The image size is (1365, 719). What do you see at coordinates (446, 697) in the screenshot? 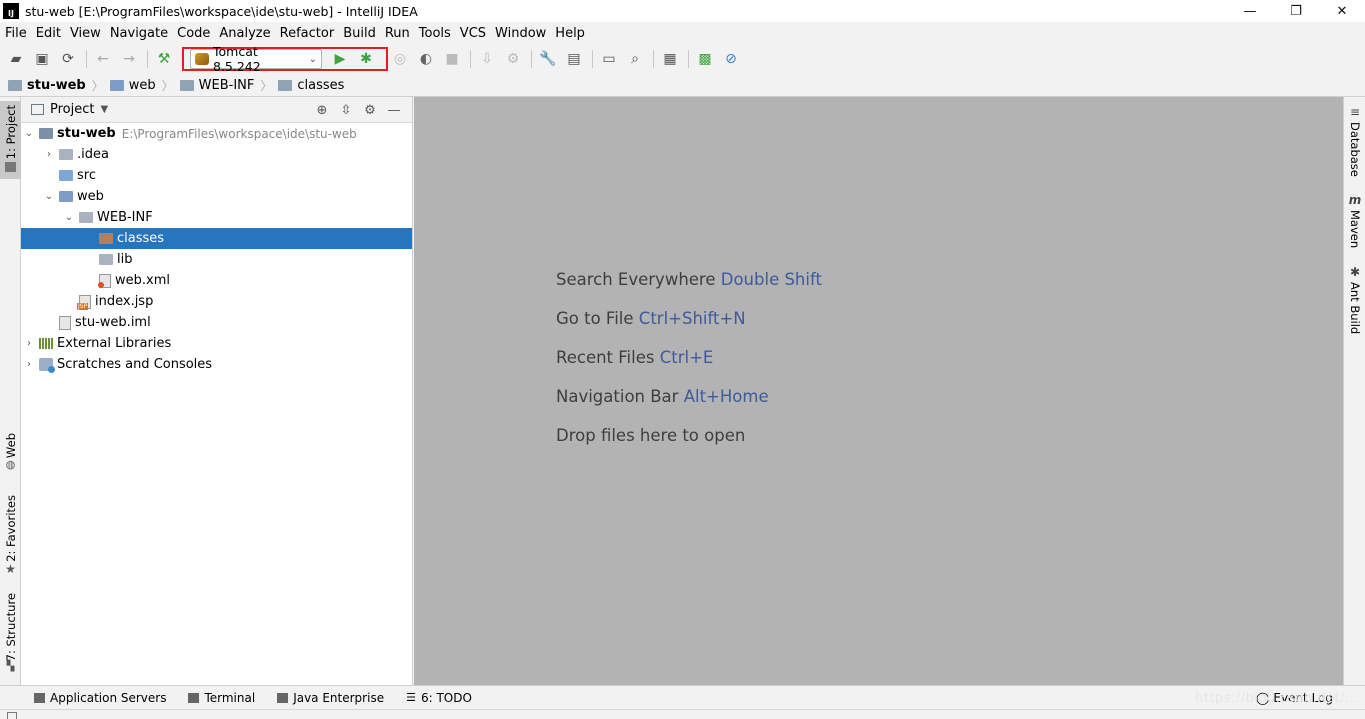
I see `bottom-tab-label: 6: TODO` at bounding box center [446, 697].